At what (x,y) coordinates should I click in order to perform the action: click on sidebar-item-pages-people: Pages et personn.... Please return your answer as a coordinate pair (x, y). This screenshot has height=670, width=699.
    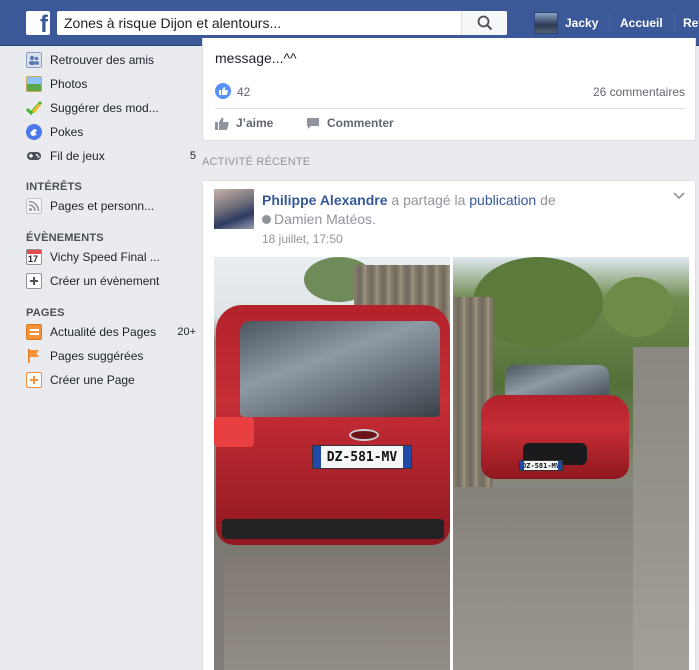
    Looking at the image, I should click on (111, 206).